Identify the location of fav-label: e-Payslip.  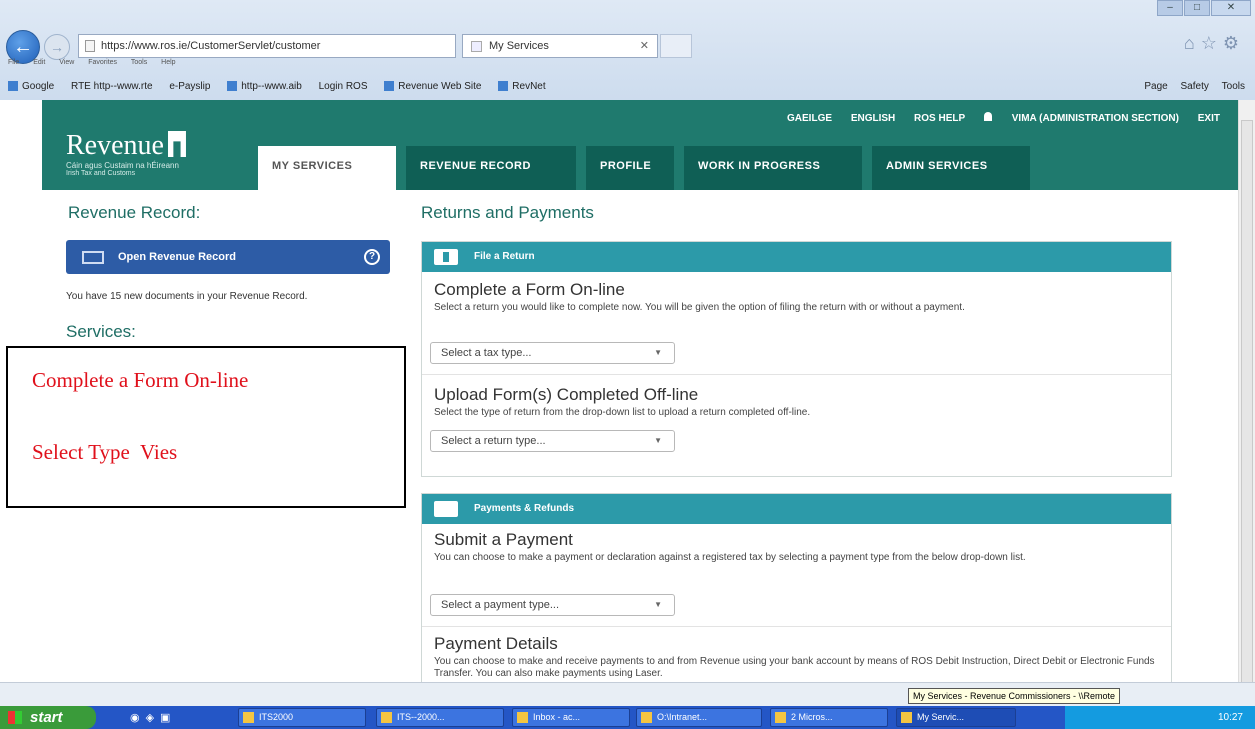
(190, 86).